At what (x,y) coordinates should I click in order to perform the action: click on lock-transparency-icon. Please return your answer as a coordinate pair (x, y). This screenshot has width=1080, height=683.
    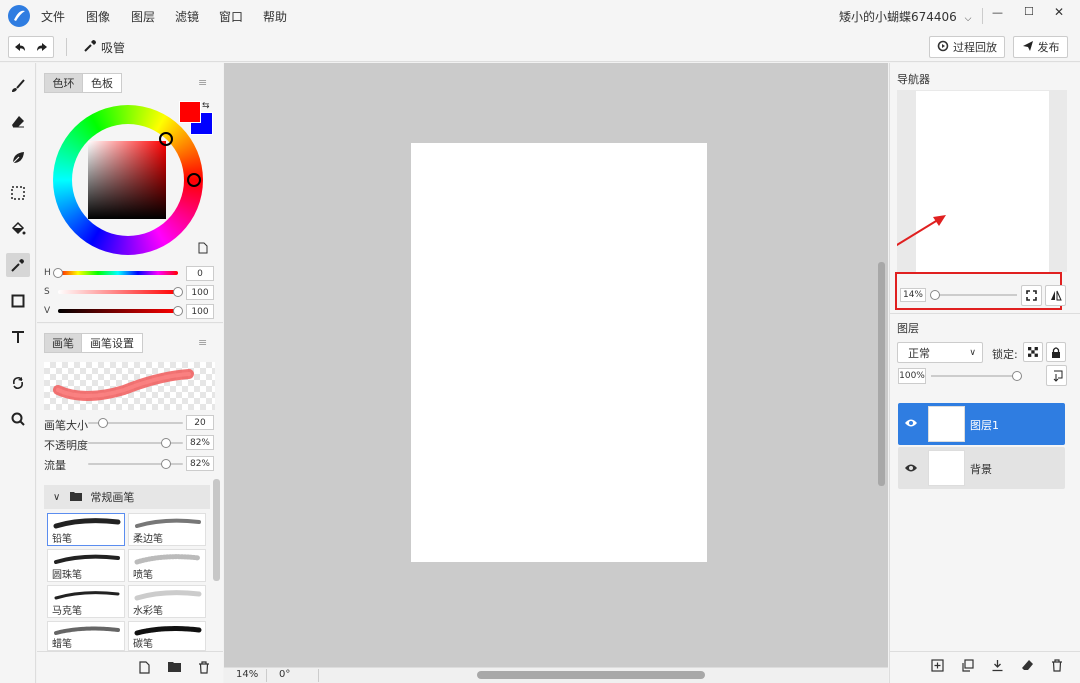
    Looking at the image, I should click on (1033, 352).